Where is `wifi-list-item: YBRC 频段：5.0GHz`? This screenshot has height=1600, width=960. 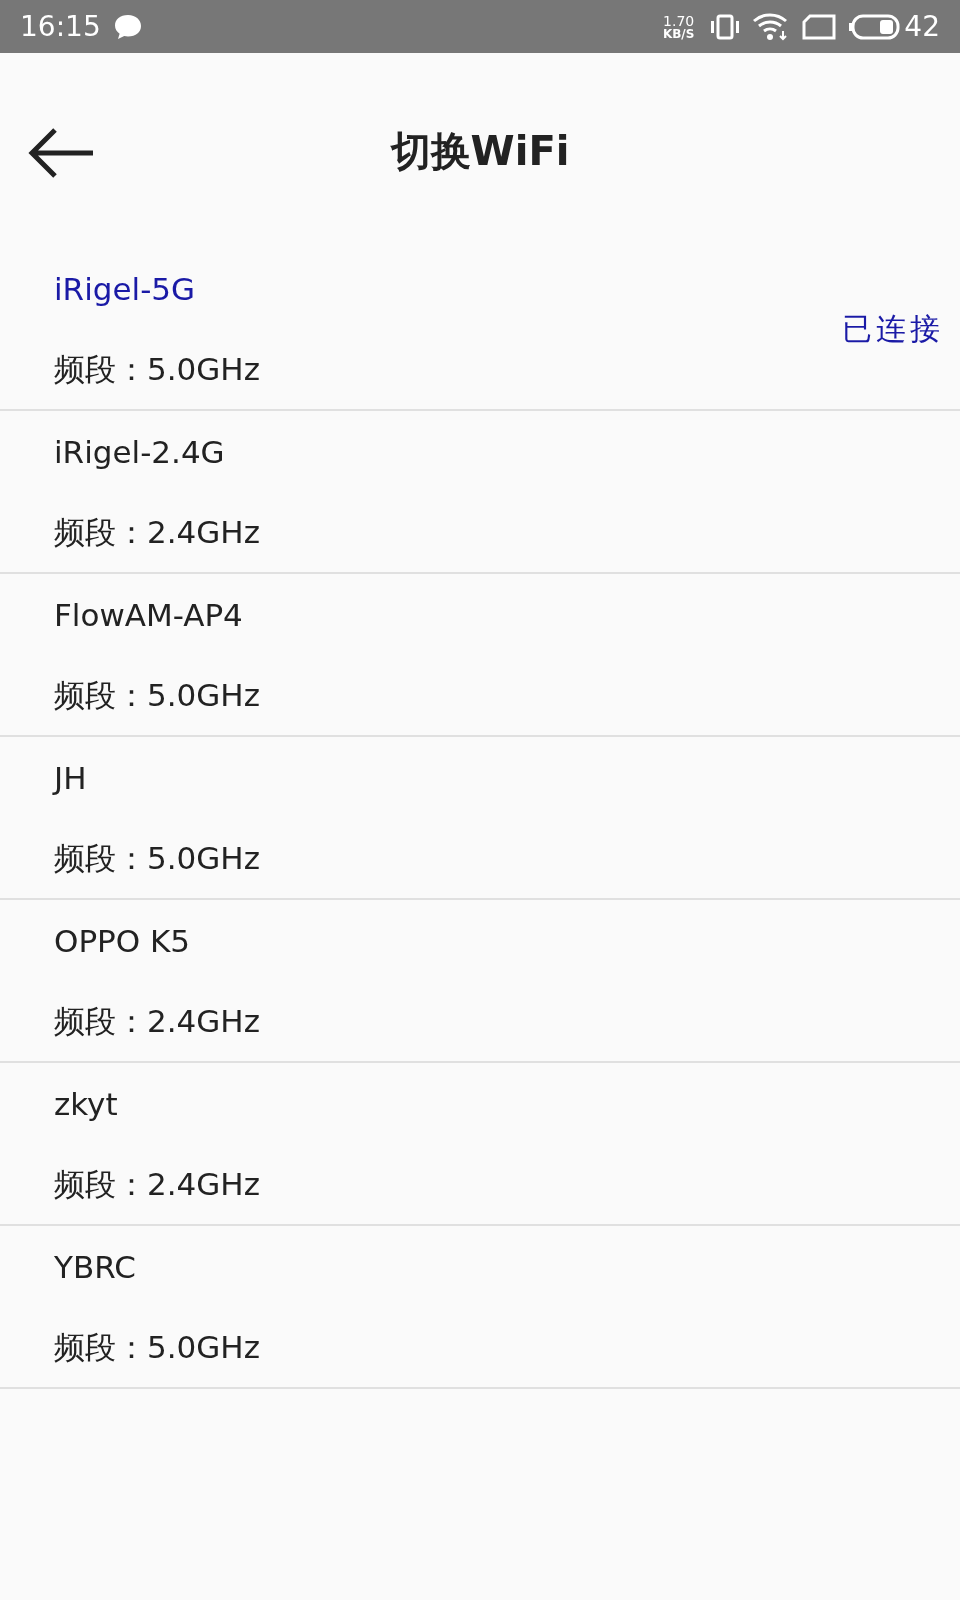
wifi-list-item: YBRC 频段：5.0GHz is located at coordinates (480, 1307).